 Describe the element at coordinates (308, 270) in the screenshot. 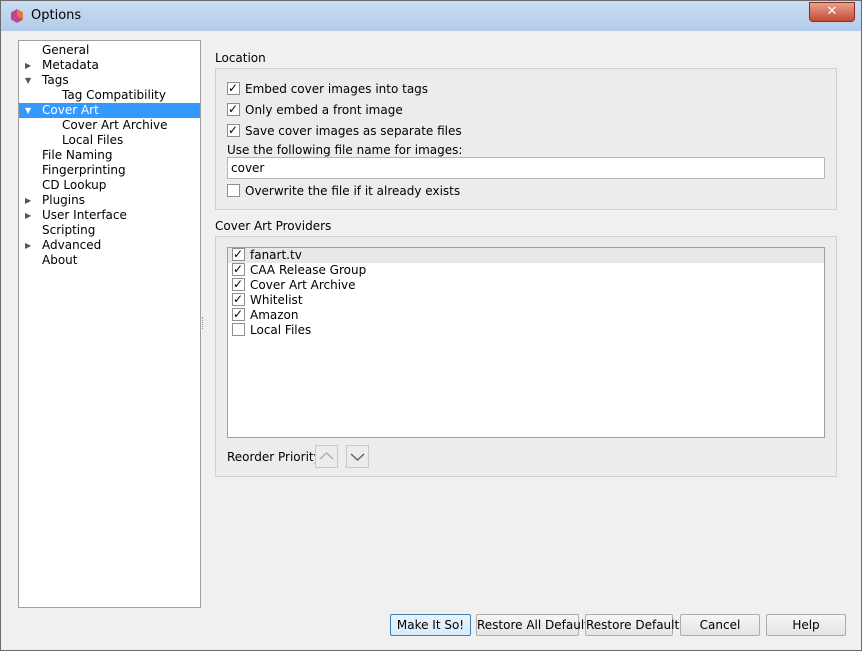

I see `provider-label: CAA Release Group` at that location.